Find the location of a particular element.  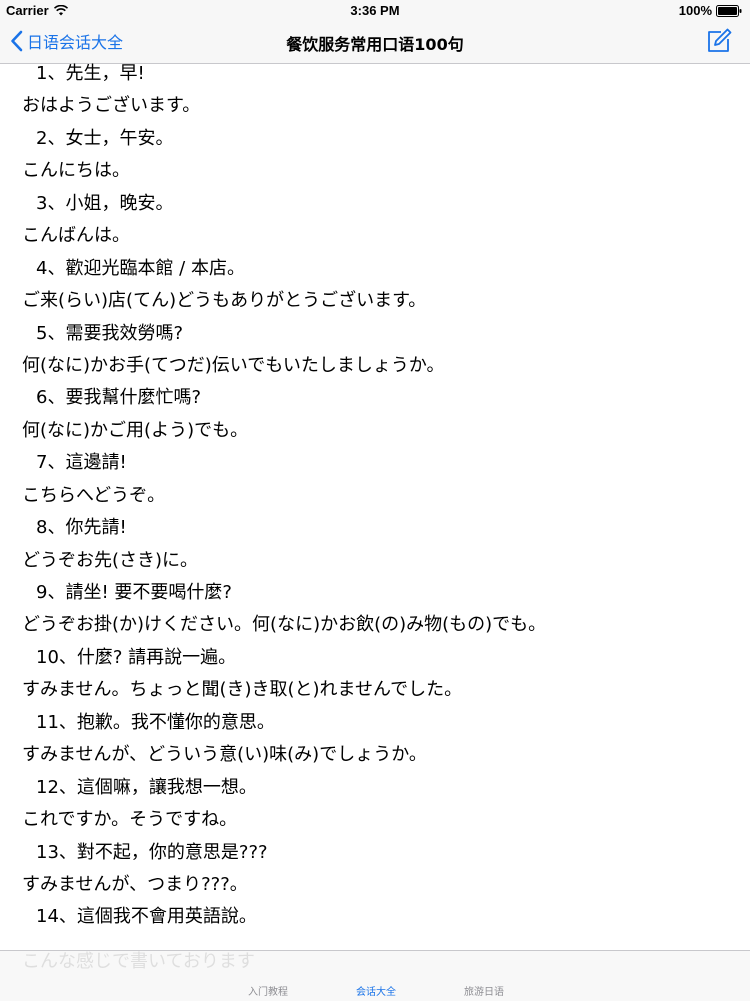

phrase-japanese: すみませんが、つまり???。 is located at coordinates (135, 884).